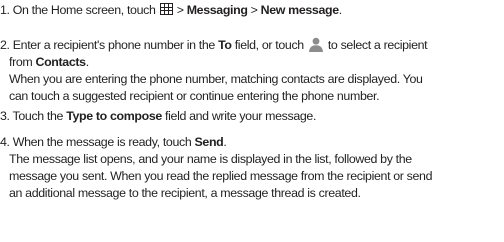 The image size is (504, 242). What do you see at coordinates (299, 10) in the screenshot?
I see `menu-new-message: New message` at bounding box center [299, 10].